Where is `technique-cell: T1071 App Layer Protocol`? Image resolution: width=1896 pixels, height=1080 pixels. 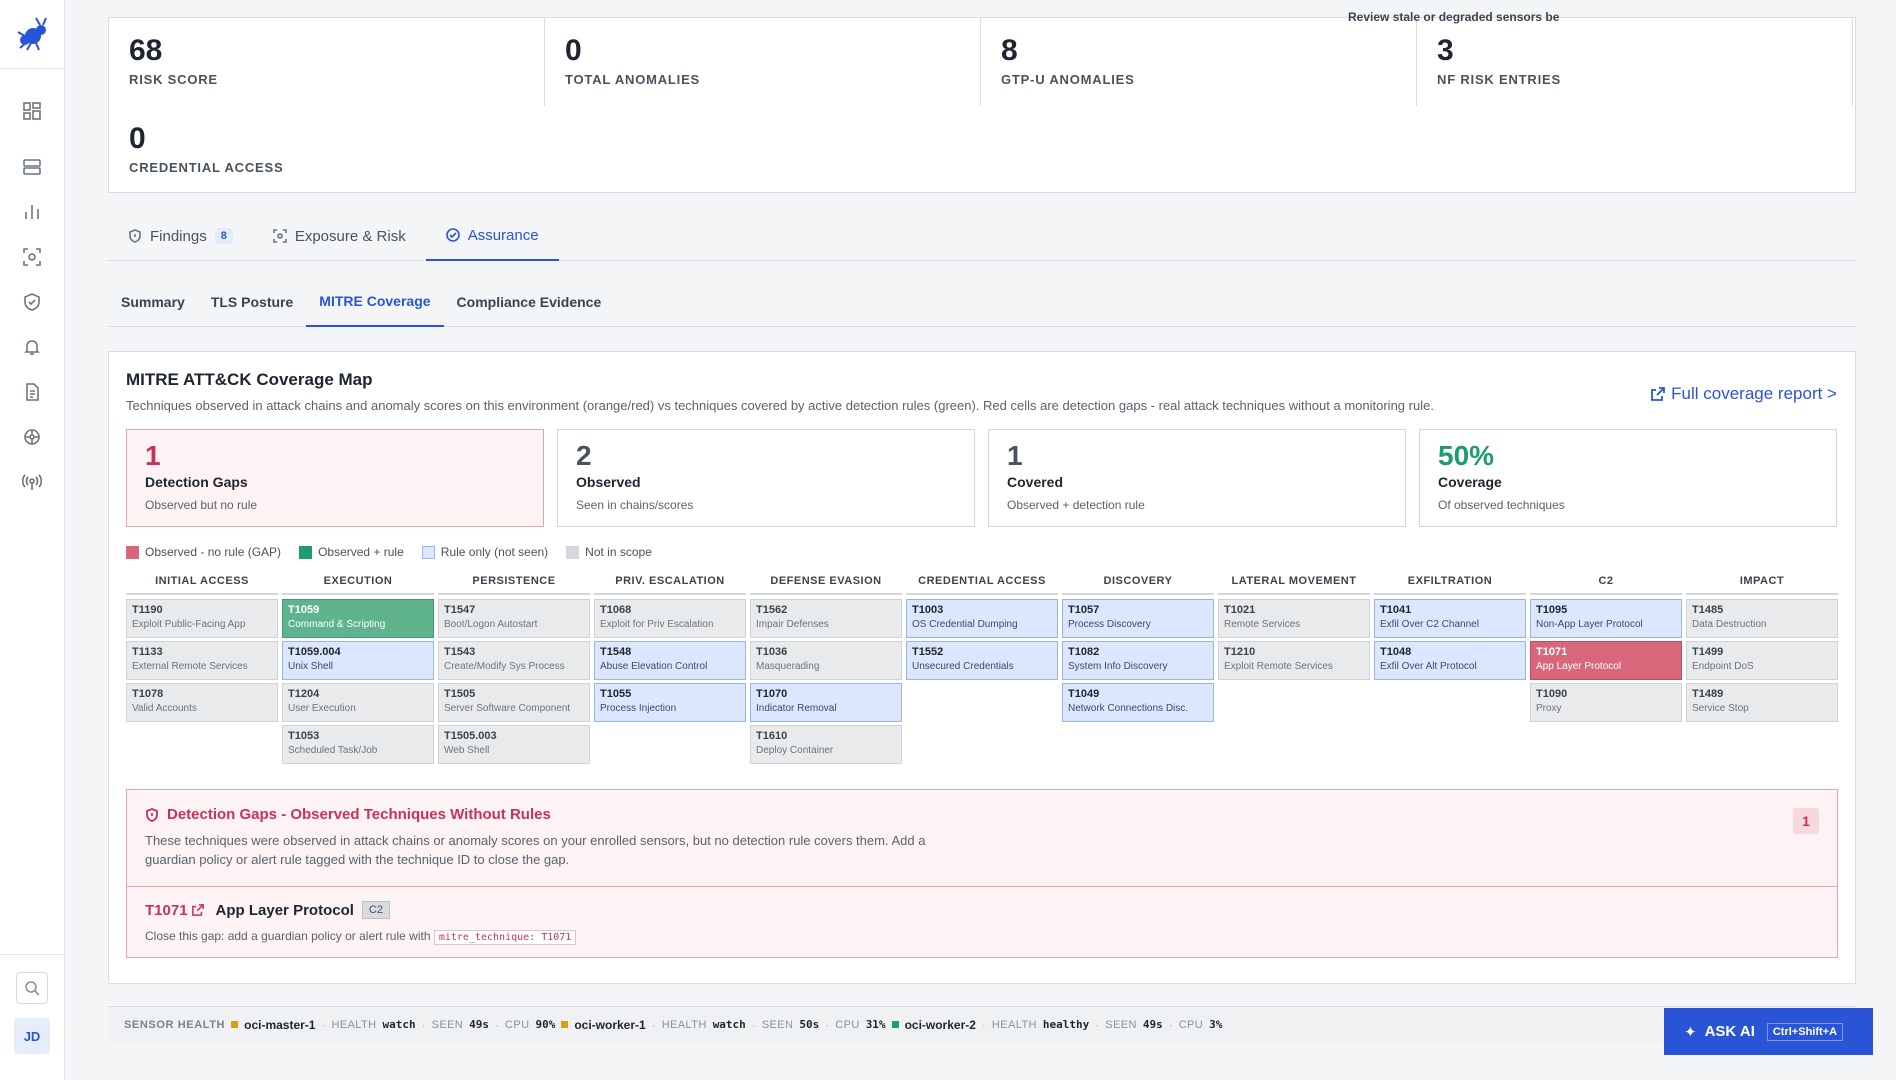 technique-cell: T1071 App Layer Protocol is located at coordinates (1606, 660).